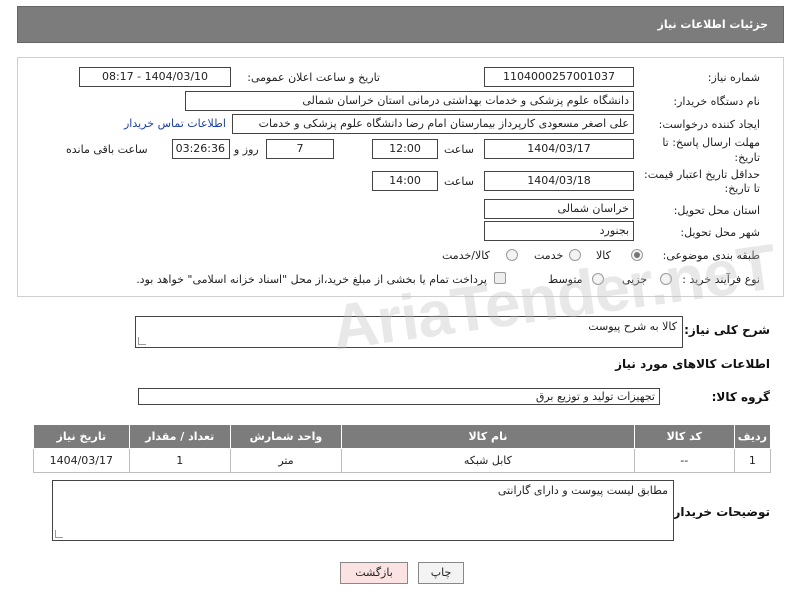 The height and width of the screenshot is (598, 788). What do you see at coordinates (727, 330) in the screenshot?
I see `summary-label: شرح کلی نیاز:` at bounding box center [727, 330].